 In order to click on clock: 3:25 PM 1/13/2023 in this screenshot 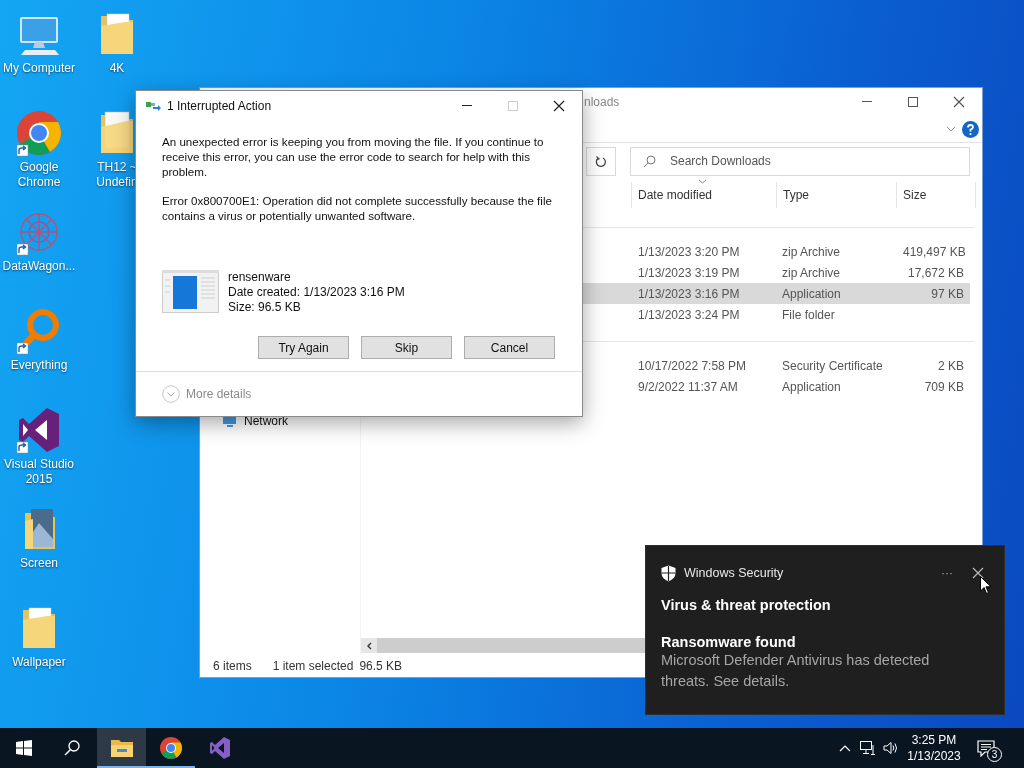, I will do `click(934, 748)`.